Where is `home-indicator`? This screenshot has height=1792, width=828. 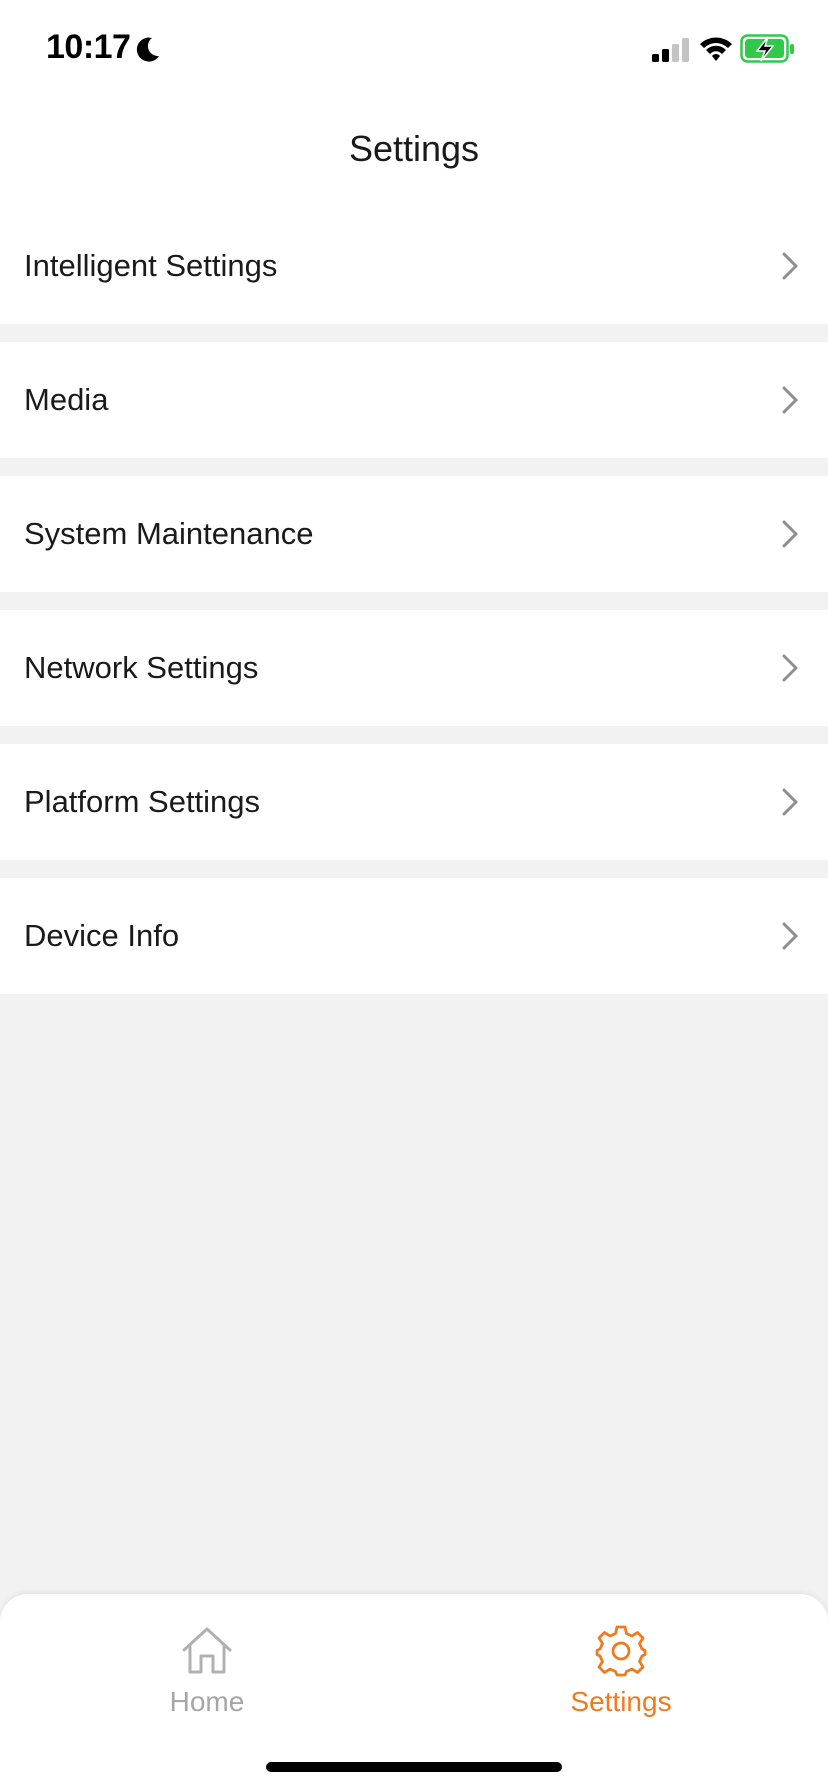
home-indicator is located at coordinates (414, 1767).